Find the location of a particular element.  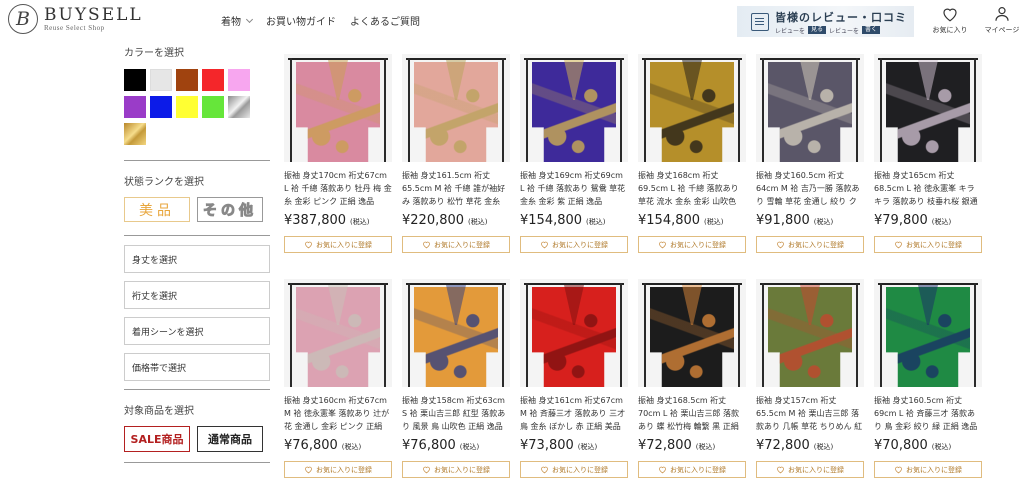

site-logo: B BUYSELL Reuse Select Shop is located at coordinates (75, 19).